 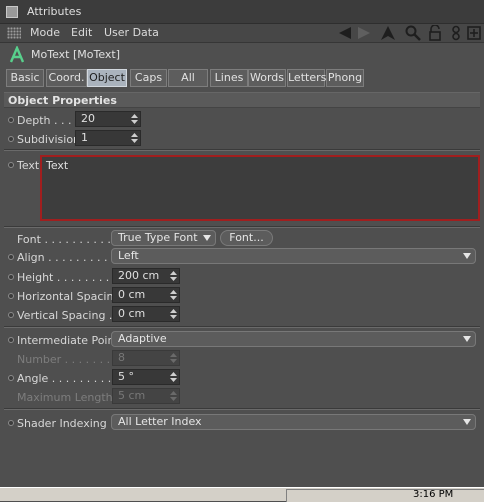 What do you see at coordinates (385, 495) in the screenshot?
I see `system-tray: 3:16 PM` at bounding box center [385, 495].